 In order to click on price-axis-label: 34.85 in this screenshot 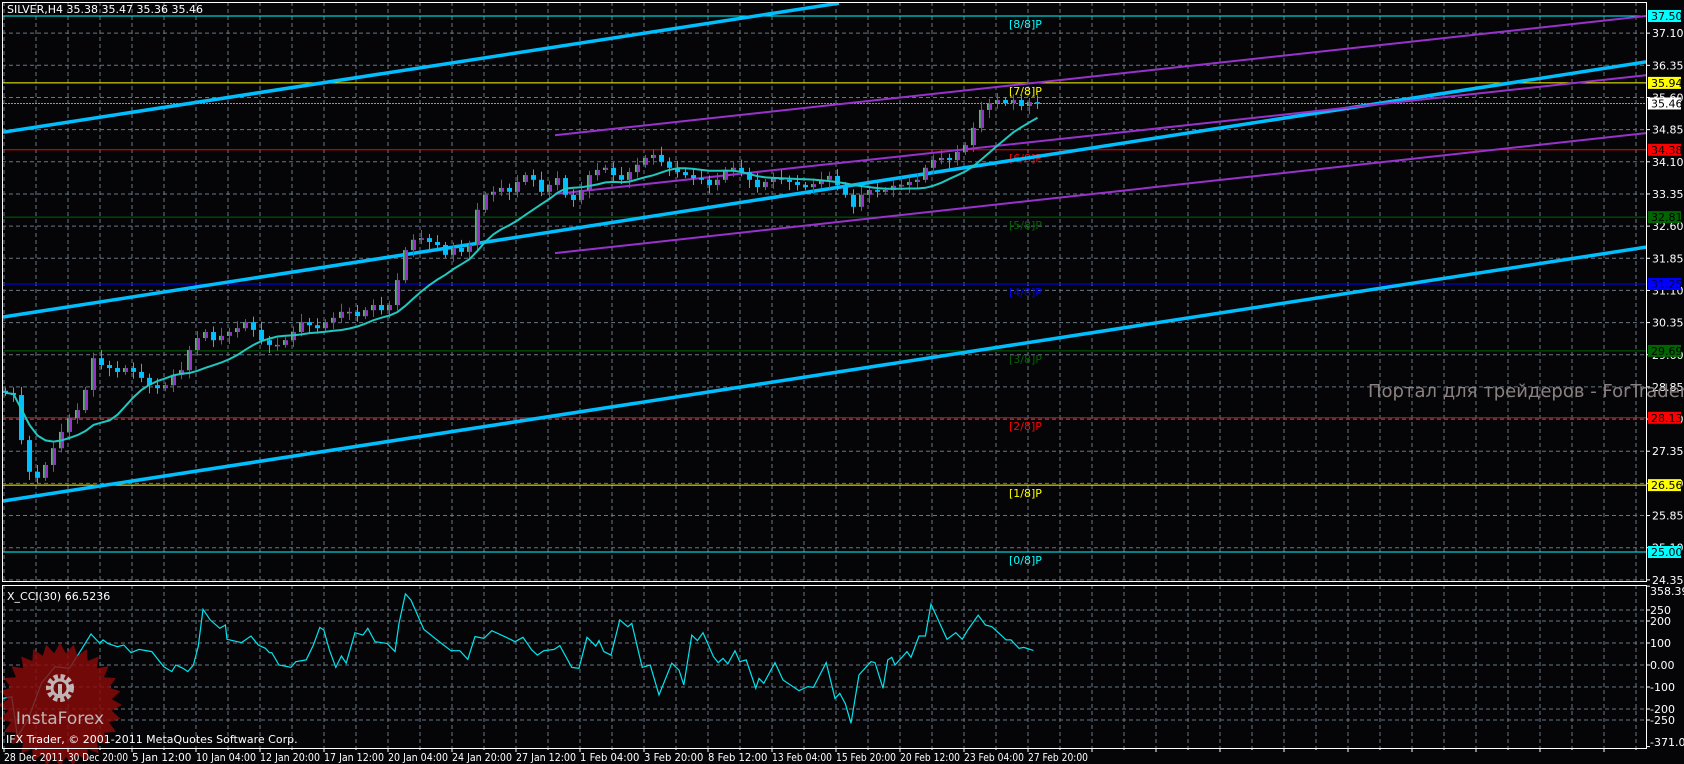, I will do `click(1668, 130)`.